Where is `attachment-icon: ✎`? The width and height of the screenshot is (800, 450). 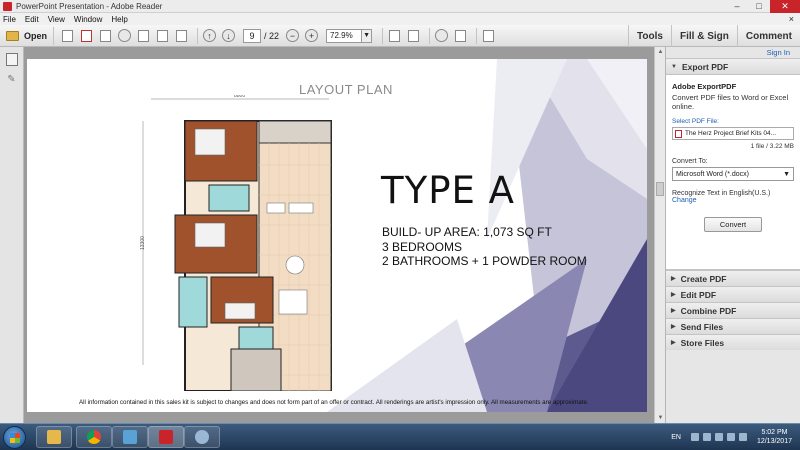 attachment-icon: ✎ is located at coordinates (12, 79).